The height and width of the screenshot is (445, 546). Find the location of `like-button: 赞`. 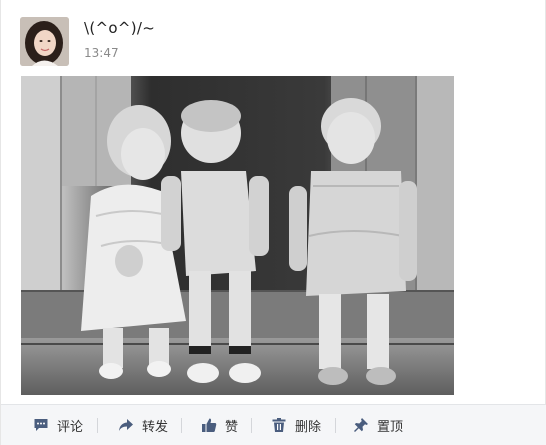

like-button: 赞 is located at coordinates (219, 425).